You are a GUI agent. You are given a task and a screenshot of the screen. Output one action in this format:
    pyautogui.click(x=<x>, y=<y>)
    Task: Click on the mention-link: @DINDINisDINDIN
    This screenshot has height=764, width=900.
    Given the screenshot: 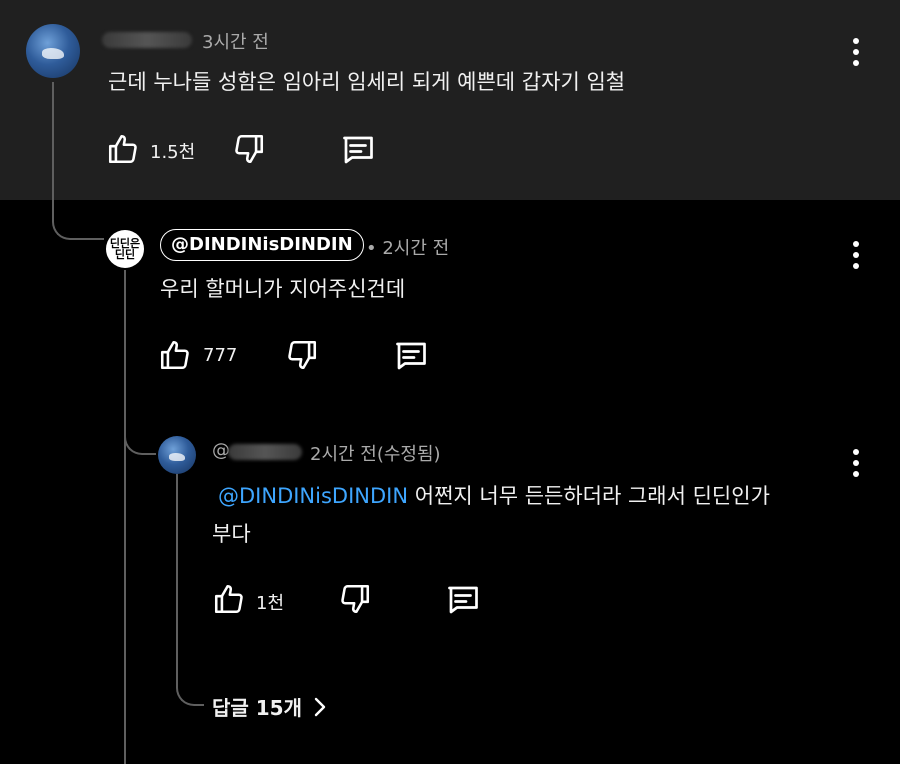 What is the action you would take?
    pyautogui.click(x=313, y=496)
    